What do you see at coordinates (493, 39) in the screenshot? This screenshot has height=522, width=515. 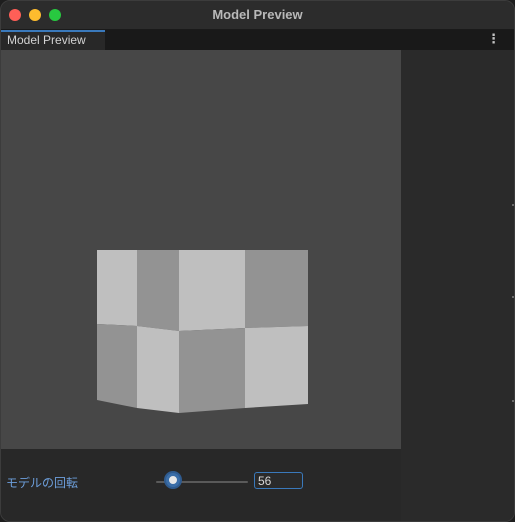 I see `kebab-menu-icon: ⋮` at bounding box center [493, 39].